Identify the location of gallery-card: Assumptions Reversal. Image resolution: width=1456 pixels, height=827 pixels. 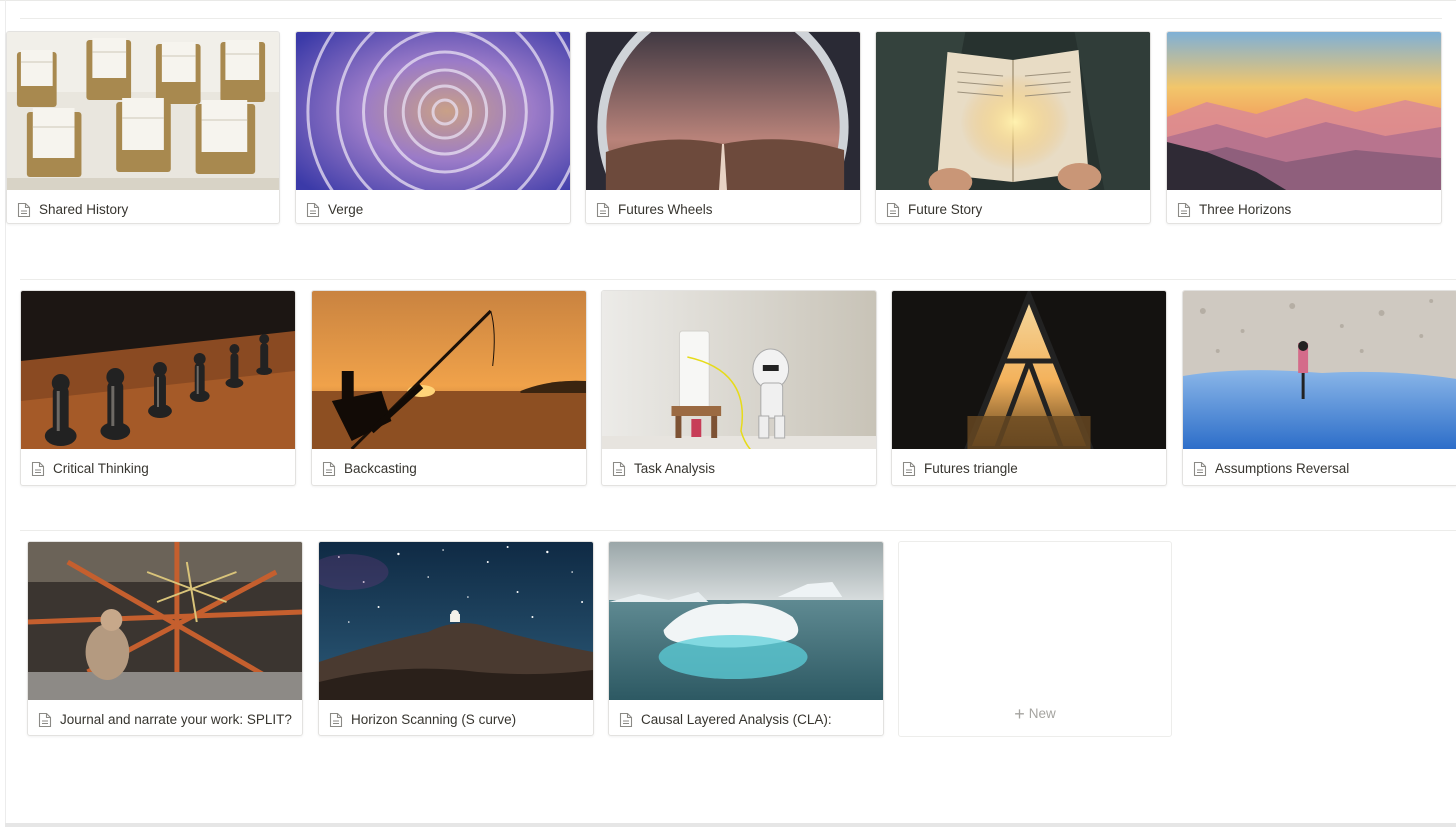
(1319, 388).